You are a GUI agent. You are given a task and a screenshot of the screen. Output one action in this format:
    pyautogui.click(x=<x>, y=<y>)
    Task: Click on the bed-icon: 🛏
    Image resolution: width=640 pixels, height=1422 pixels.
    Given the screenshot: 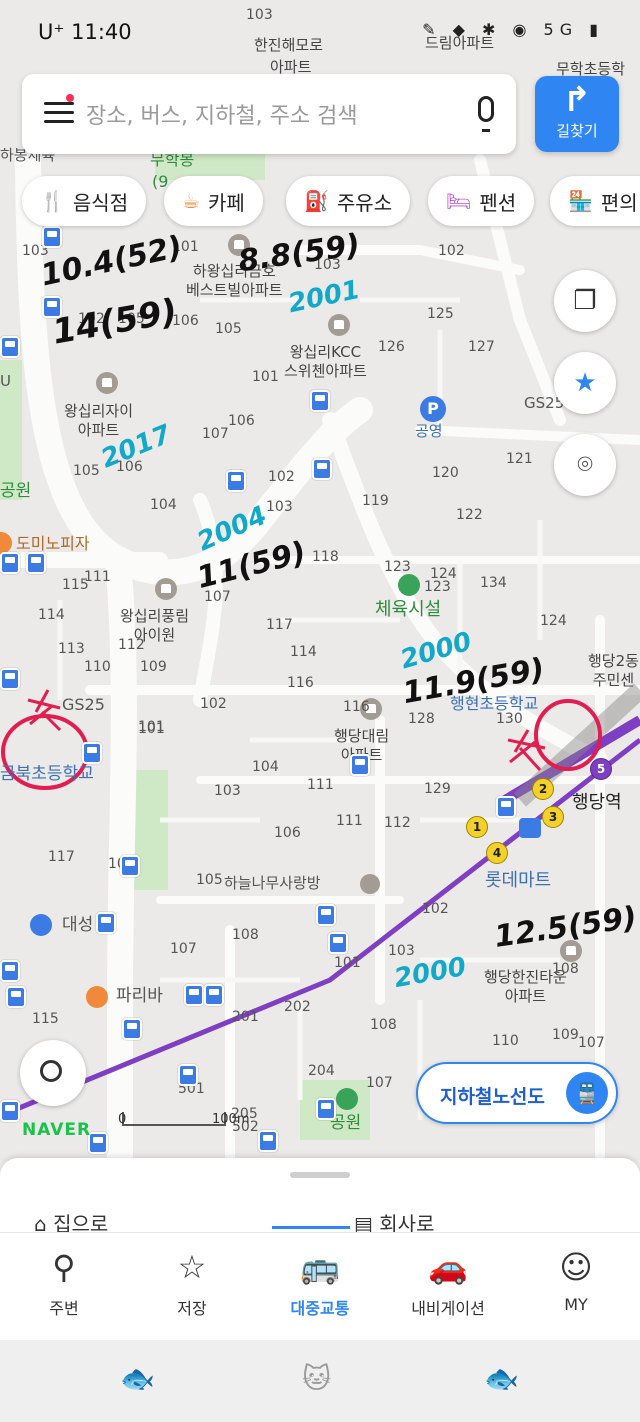 What is the action you would take?
    pyautogui.click(x=459, y=201)
    